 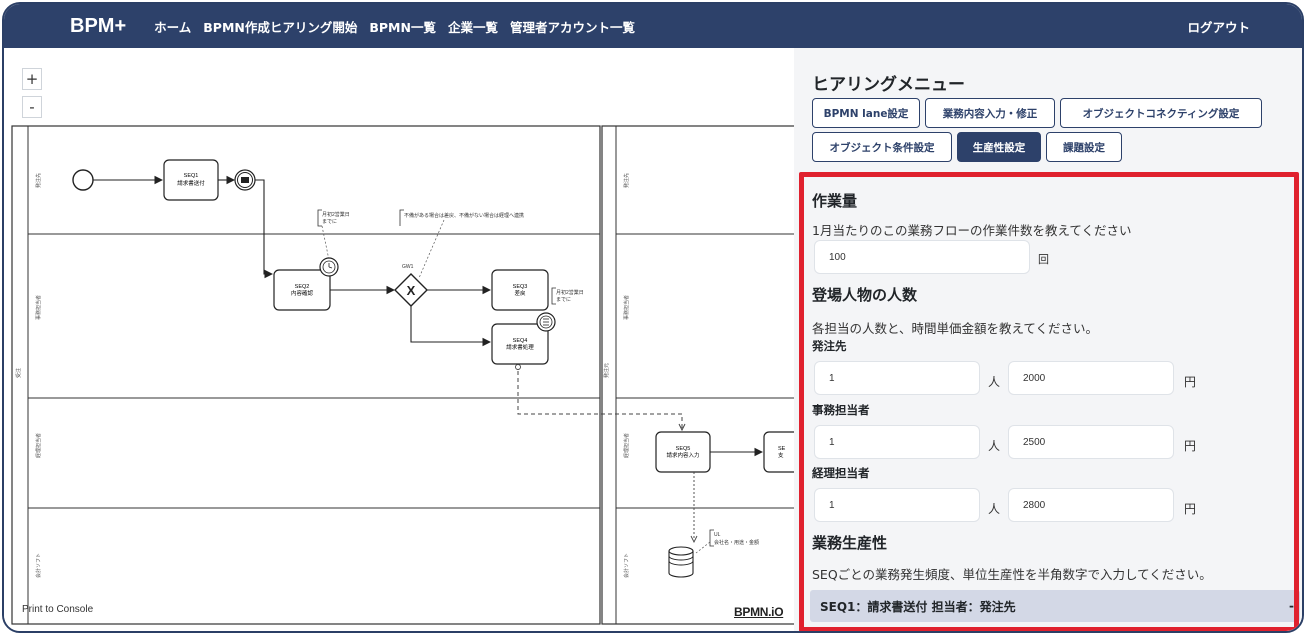 I want to click on office-rate-unit: 円, so click(x=1190, y=446).